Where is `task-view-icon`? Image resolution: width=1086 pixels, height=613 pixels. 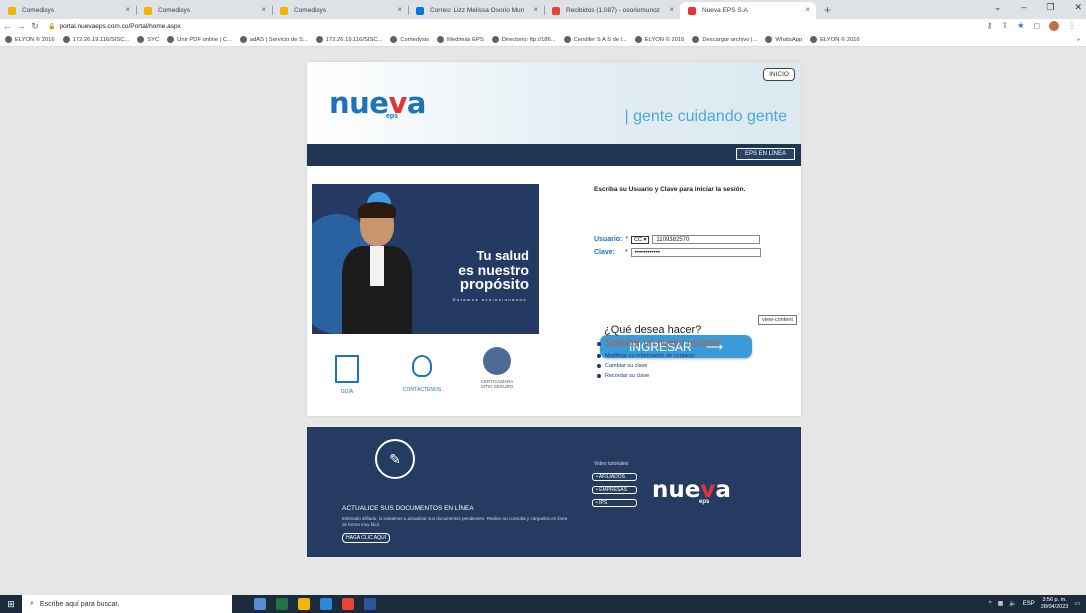
task-view-icon is located at coordinates (326, 604).